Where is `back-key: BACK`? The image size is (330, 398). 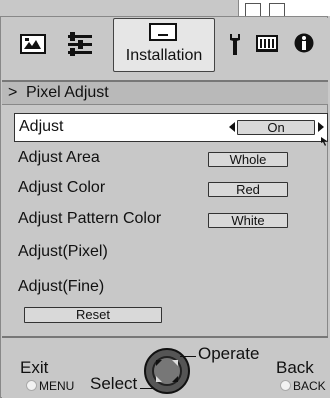
back-key: BACK is located at coordinates (303, 386).